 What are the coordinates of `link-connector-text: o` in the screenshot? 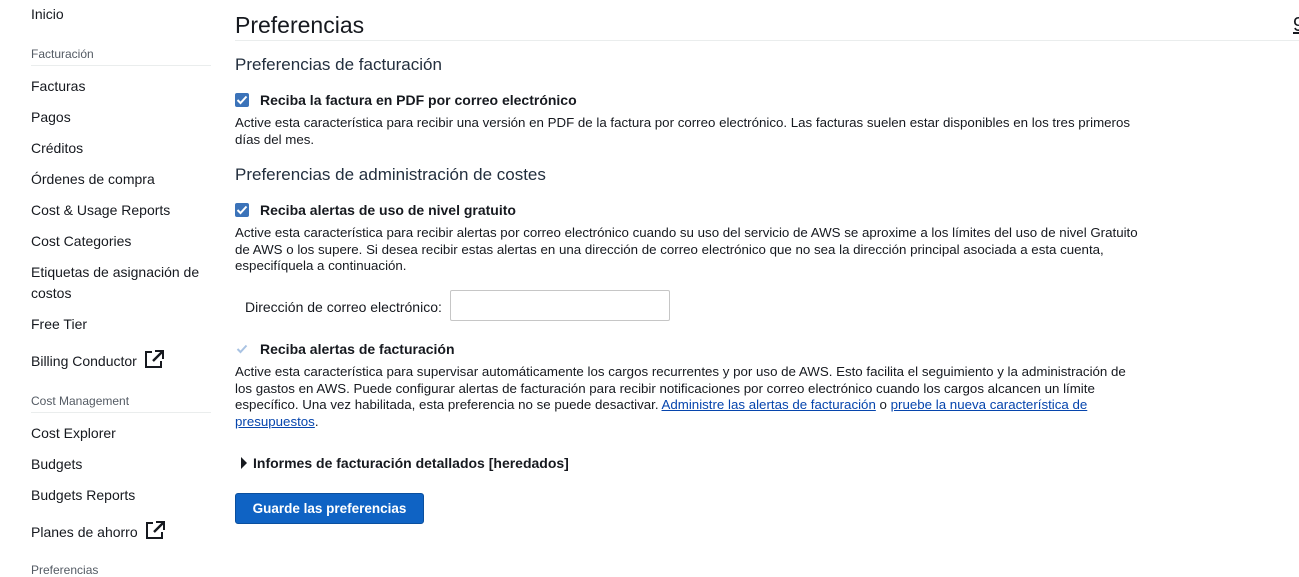 It's located at (883, 404).